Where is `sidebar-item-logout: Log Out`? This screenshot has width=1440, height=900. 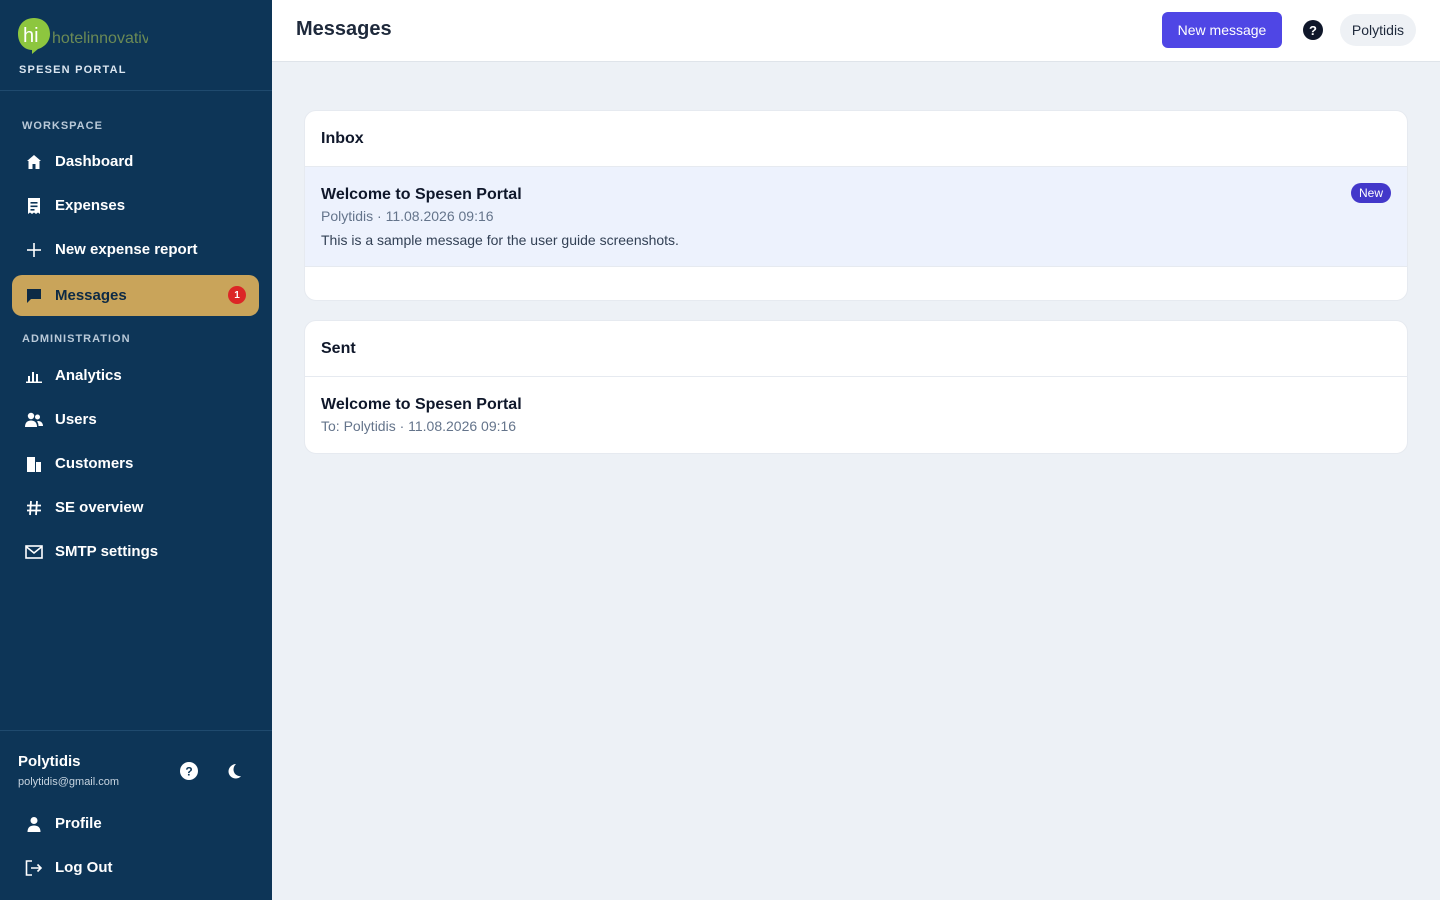 sidebar-item-logout: Log Out is located at coordinates (135, 867).